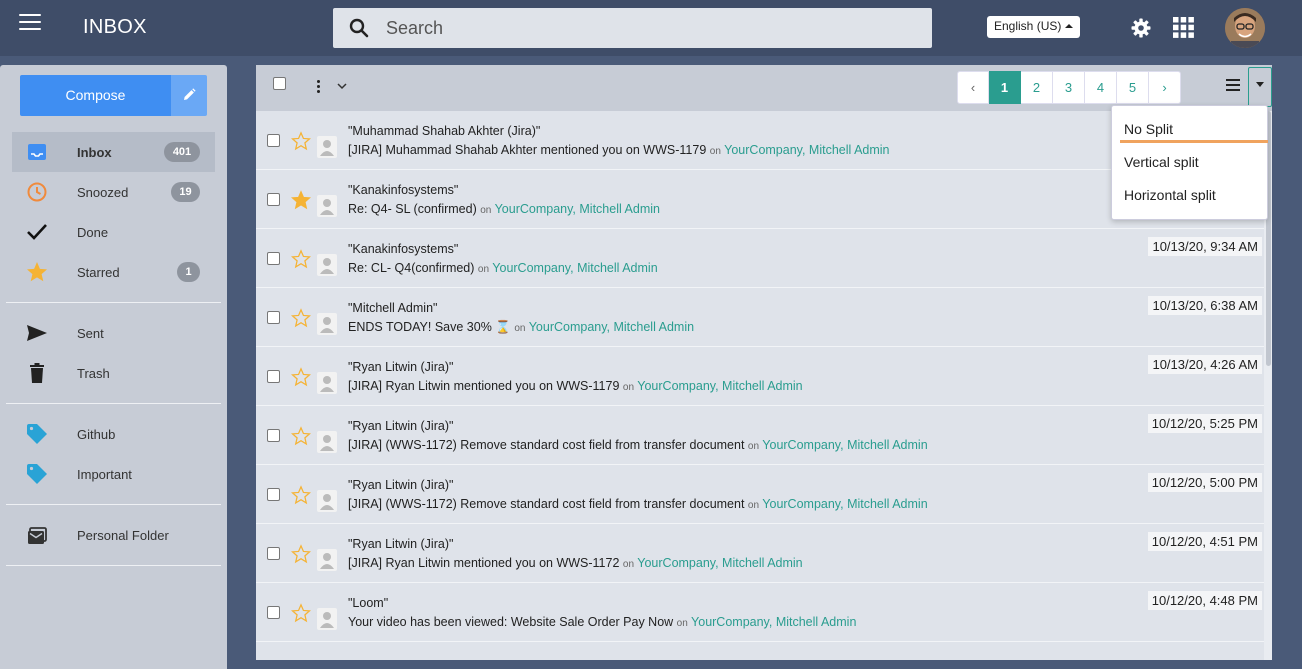 This screenshot has height=669, width=1302. I want to click on search-icon, so click(359, 28).